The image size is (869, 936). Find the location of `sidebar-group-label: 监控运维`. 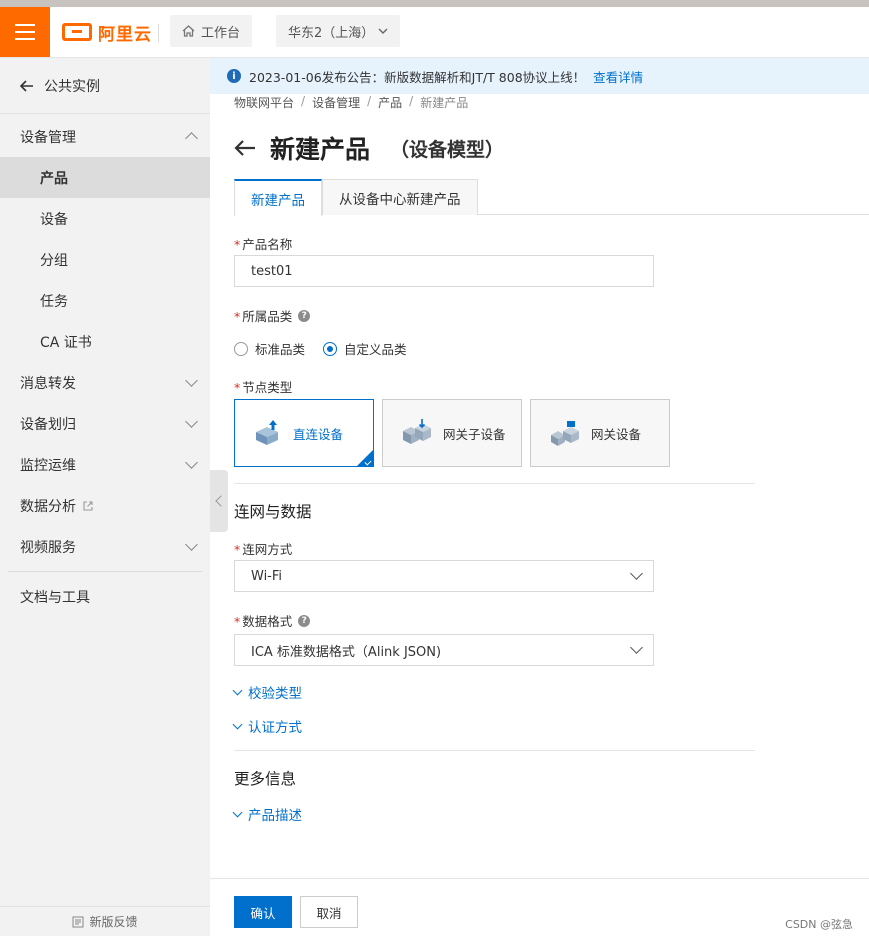

sidebar-group-label: 监控运维 is located at coordinates (48, 465).